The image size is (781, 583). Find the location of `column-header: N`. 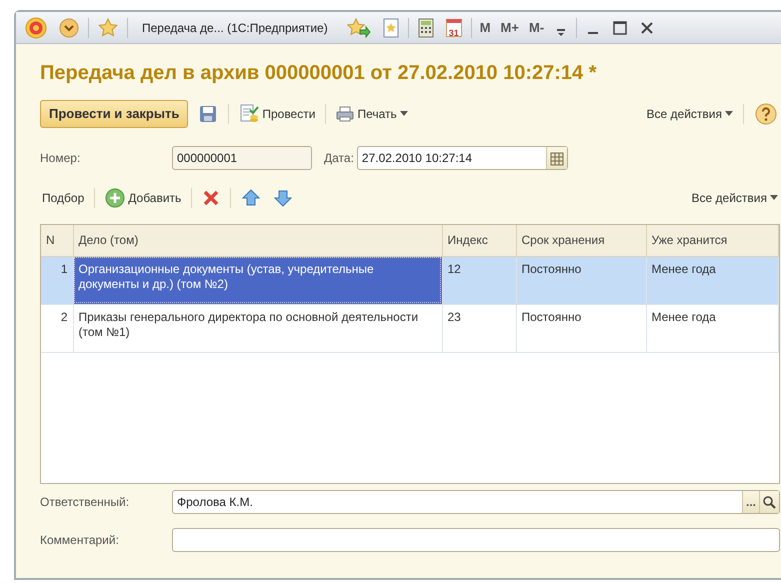

column-header: N is located at coordinates (57, 240).